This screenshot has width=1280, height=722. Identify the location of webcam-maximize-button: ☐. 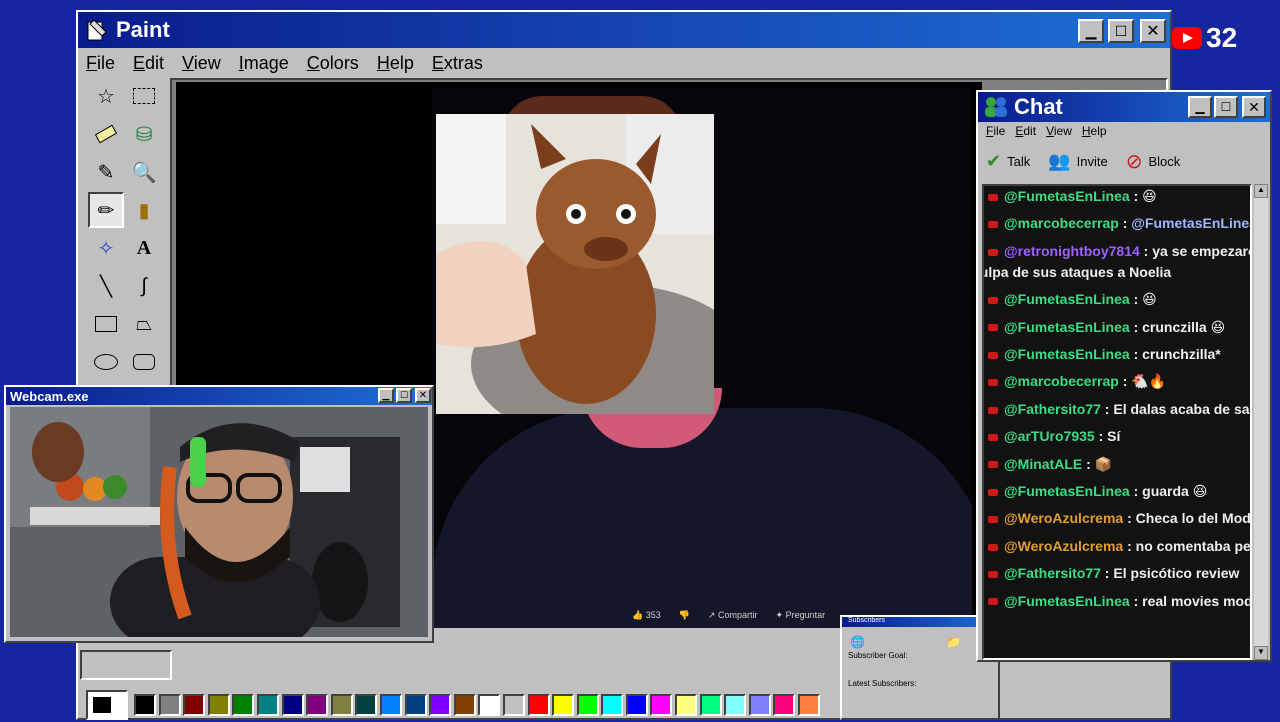
(404, 395).